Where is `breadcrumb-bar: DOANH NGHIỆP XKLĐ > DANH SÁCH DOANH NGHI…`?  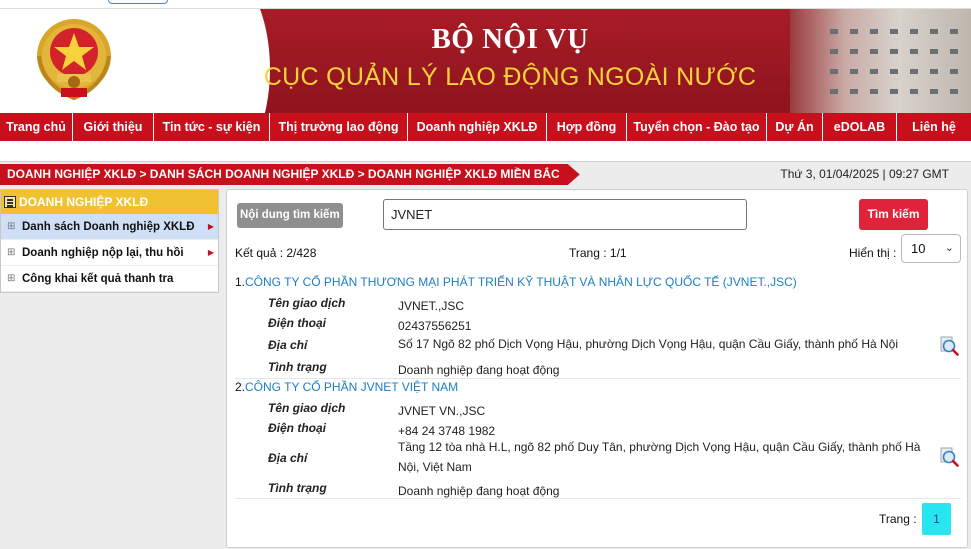 breadcrumb-bar: DOANH NGHIỆP XKLĐ > DANH SÁCH DOANH NGHI… is located at coordinates (485, 174).